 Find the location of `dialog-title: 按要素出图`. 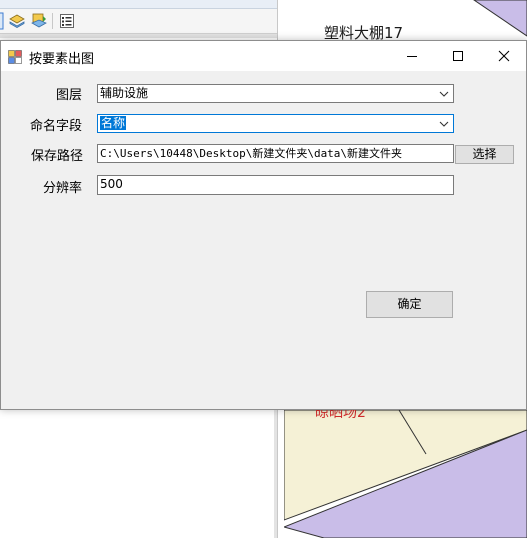

dialog-title: 按要素出图 is located at coordinates (62, 59).